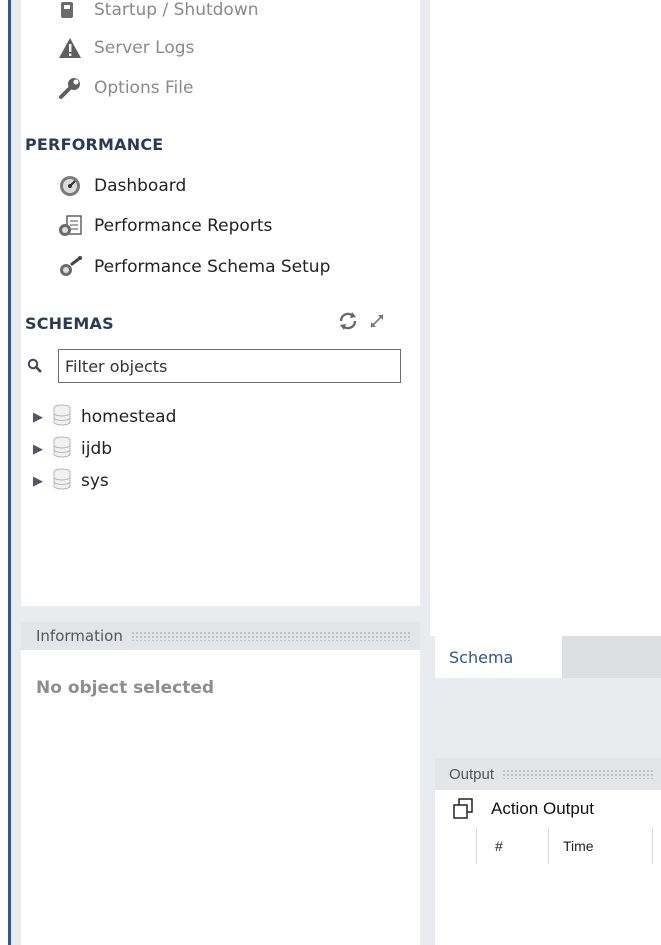 The width and height of the screenshot is (661, 945). I want to click on nav-item-label: Performance Schema Setup, so click(212, 267).